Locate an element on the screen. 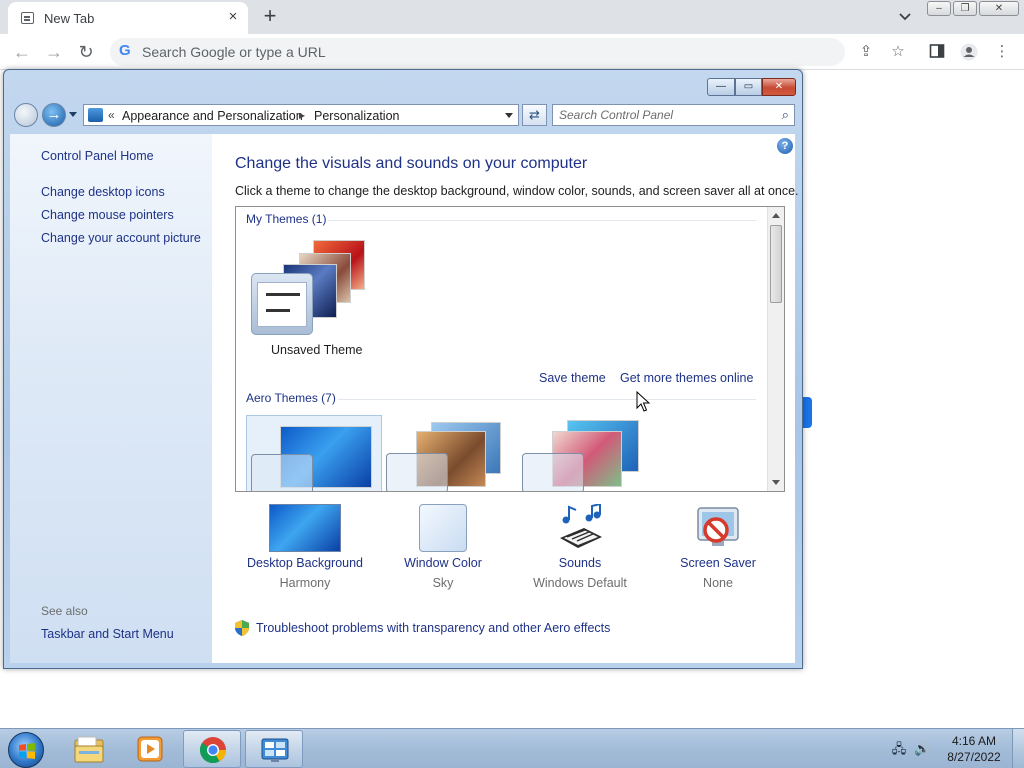  cp-search-box: ⌕ is located at coordinates (673, 115).